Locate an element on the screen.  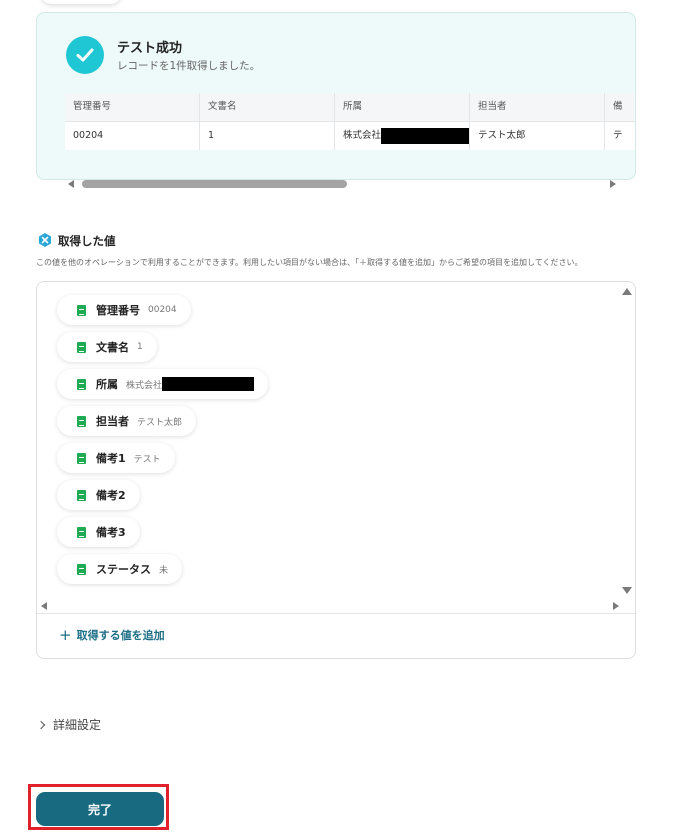
result-table: 管理番号 文書名 所属 担当者 備 00204 1 株式会社 テスト太郎 テ is located at coordinates (350, 121).